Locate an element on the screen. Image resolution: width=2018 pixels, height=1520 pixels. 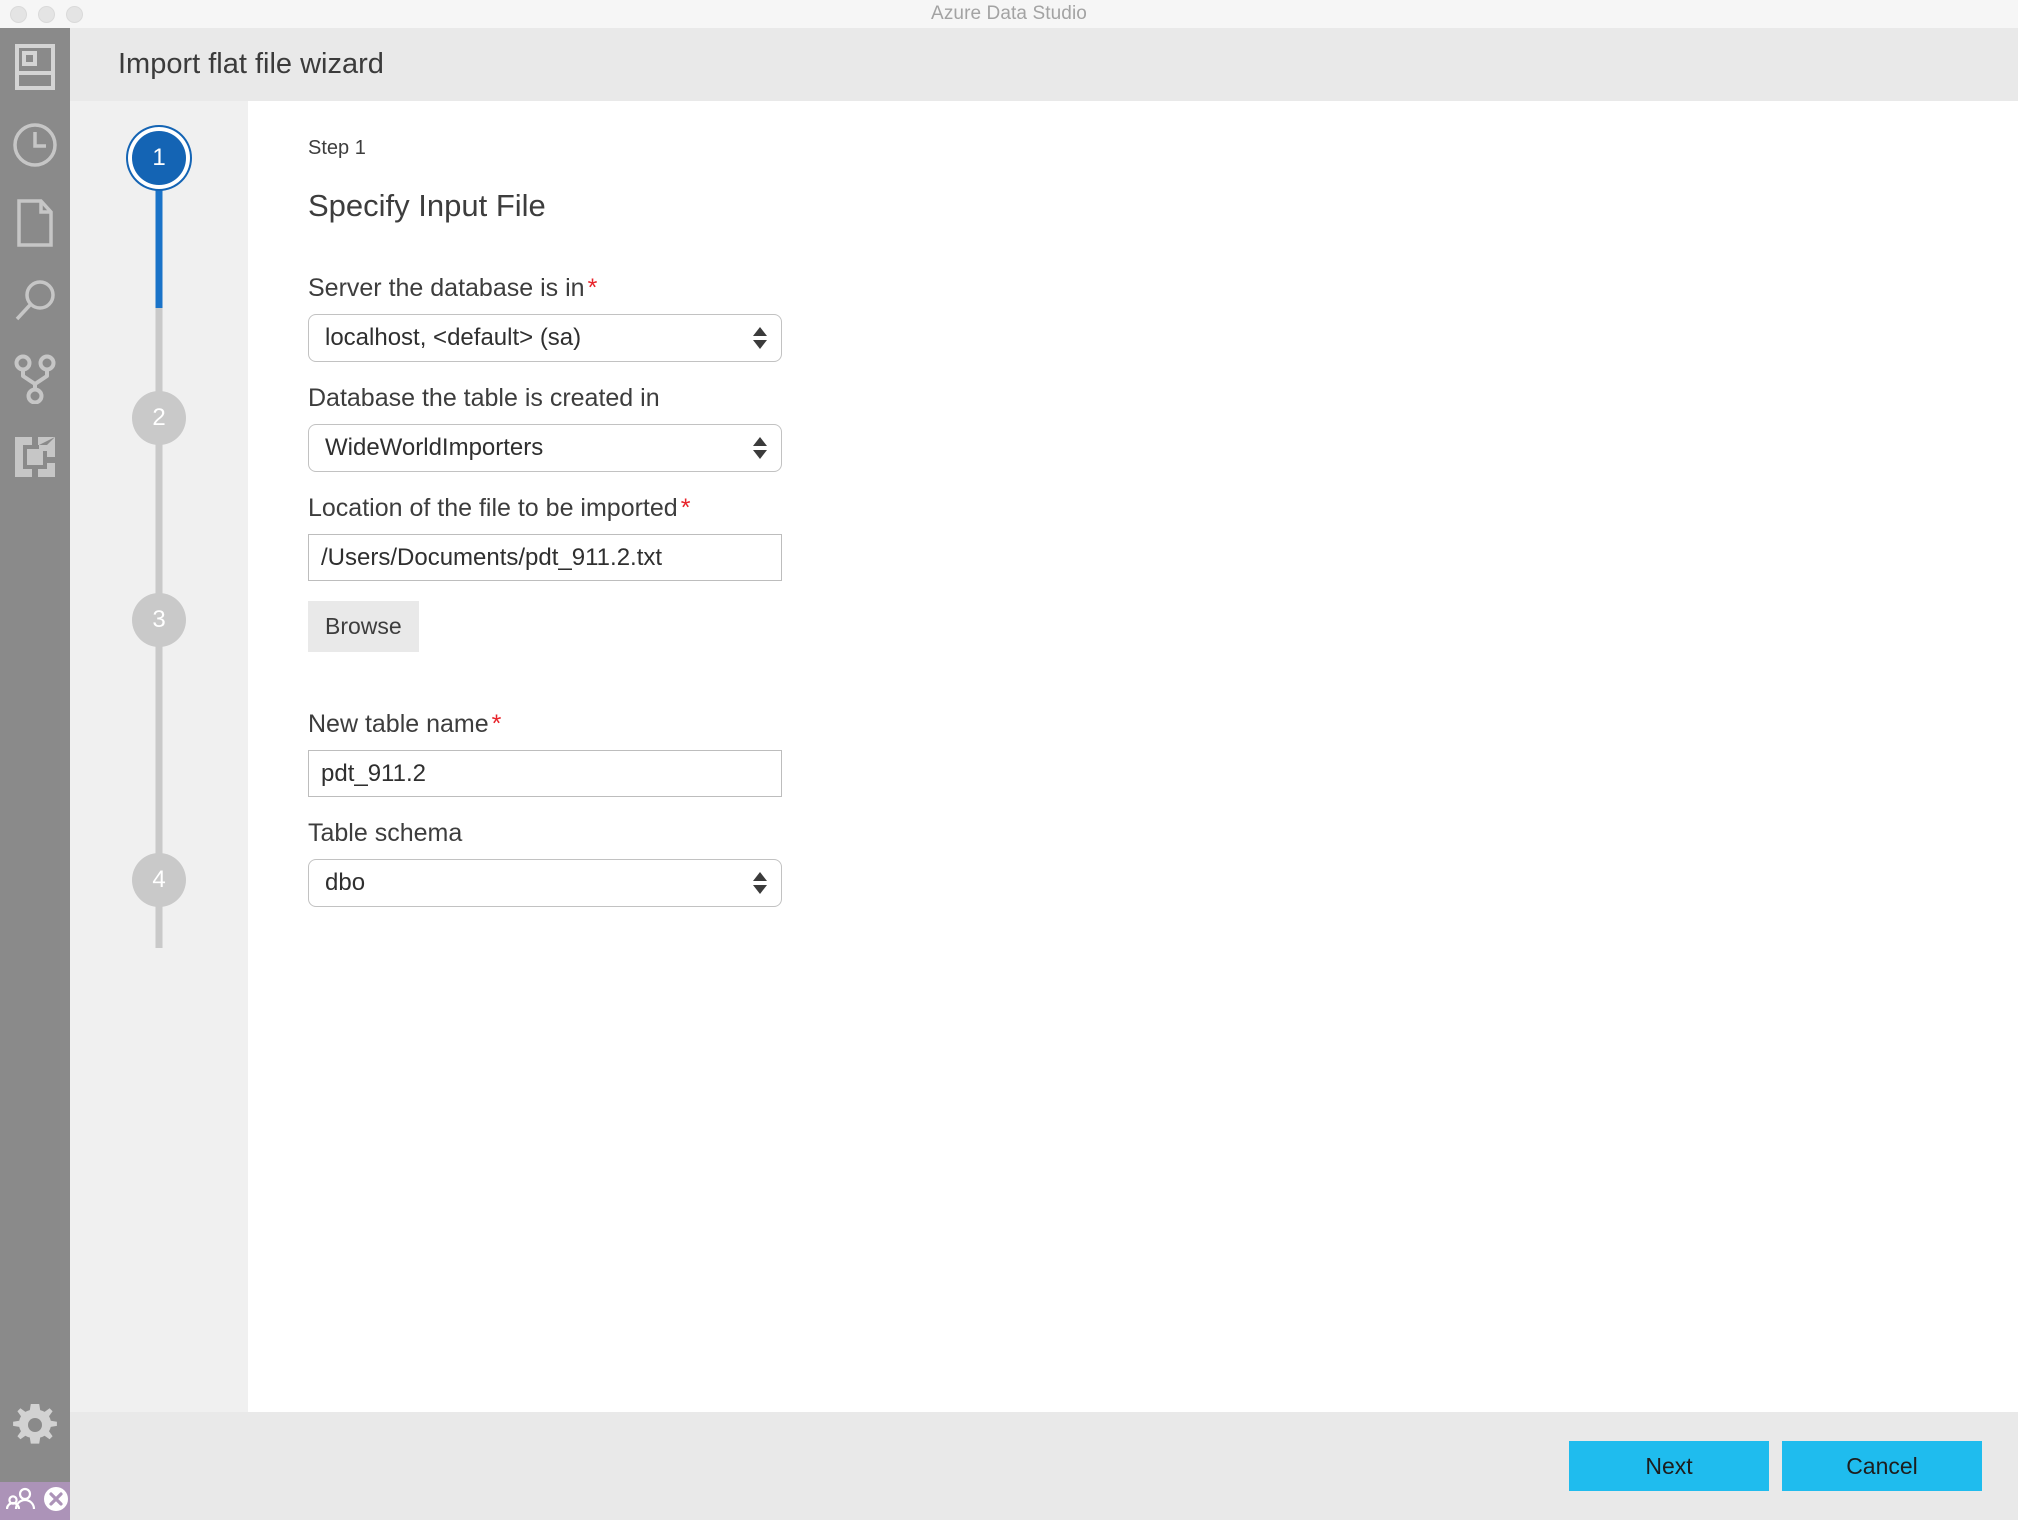
file-document-icon is located at coordinates (35, 223).